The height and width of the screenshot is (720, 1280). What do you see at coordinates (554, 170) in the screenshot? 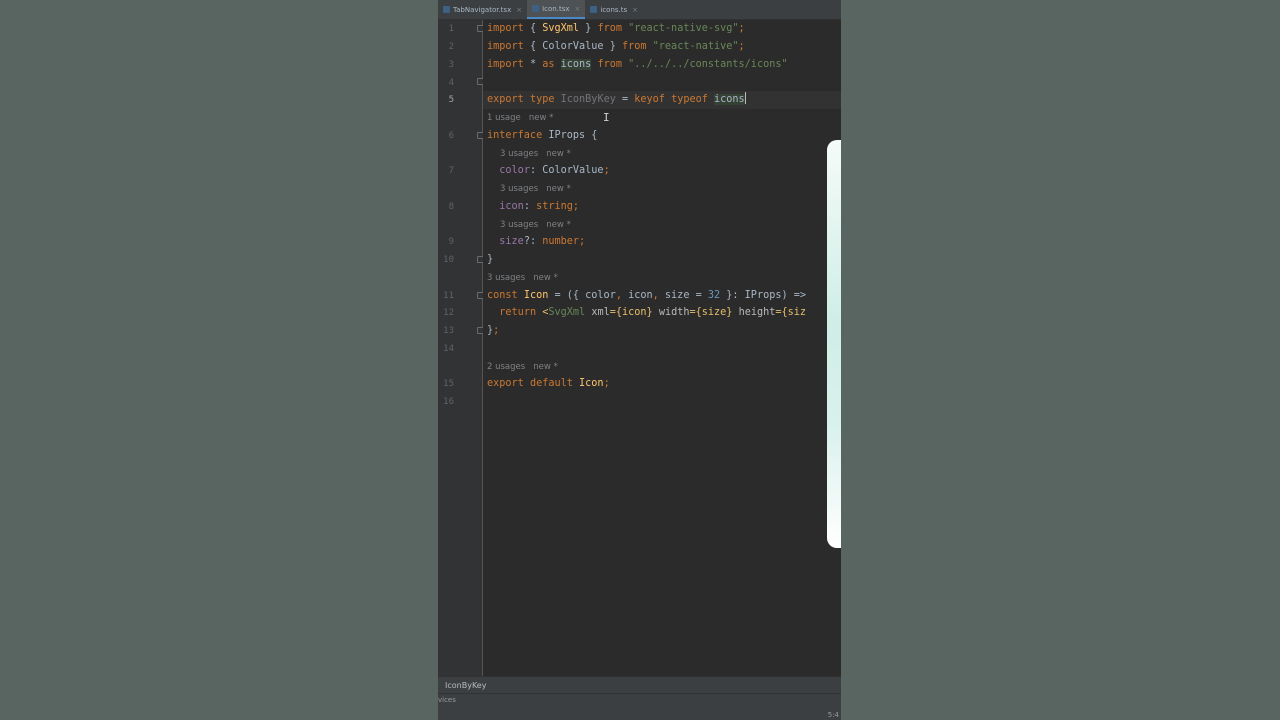
I see `code-line: color: ColorValue;` at bounding box center [554, 170].